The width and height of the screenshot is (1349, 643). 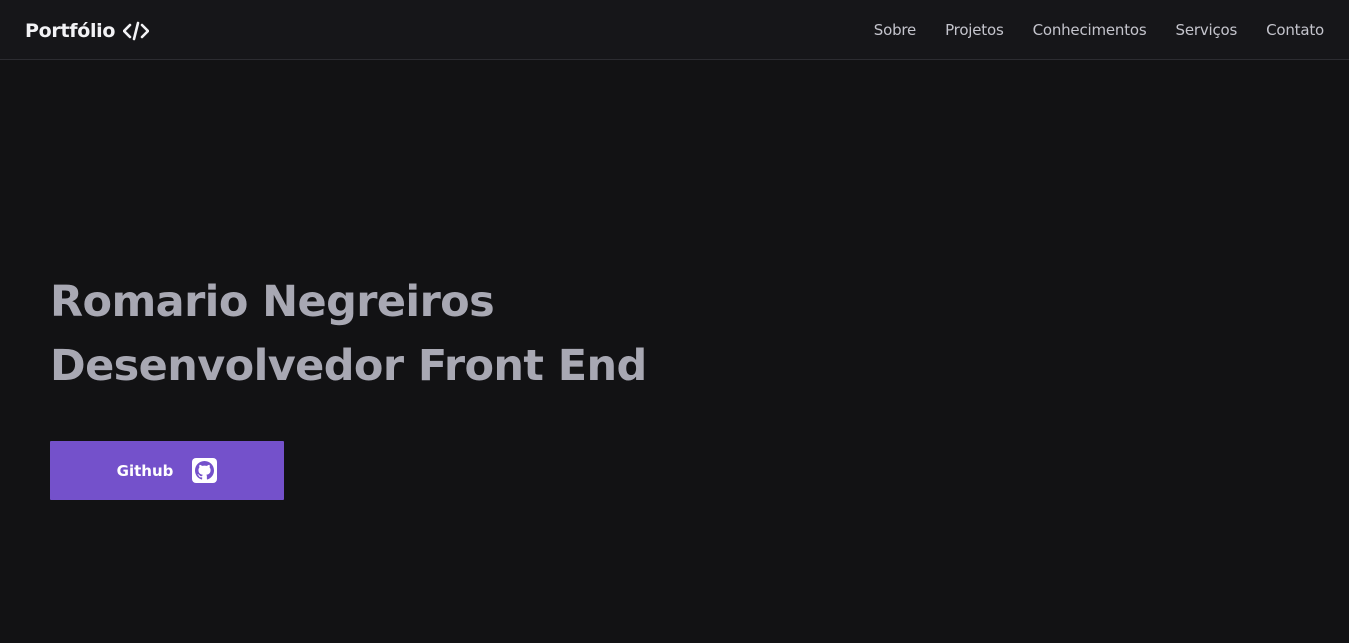 What do you see at coordinates (136, 31) in the screenshot?
I see `code-brackets-icon` at bounding box center [136, 31].